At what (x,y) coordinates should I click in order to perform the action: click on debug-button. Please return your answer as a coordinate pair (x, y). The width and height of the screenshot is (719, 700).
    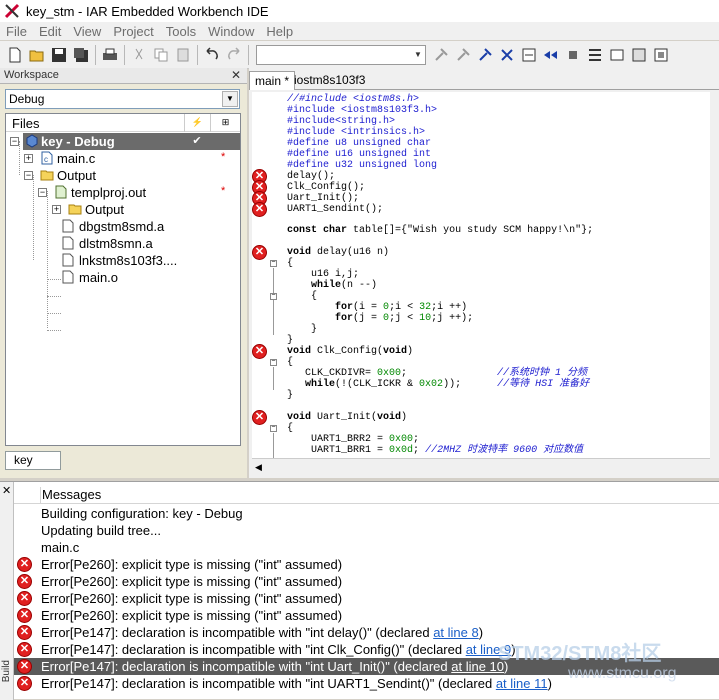
    Looking at the image, I should click on (595, 55).